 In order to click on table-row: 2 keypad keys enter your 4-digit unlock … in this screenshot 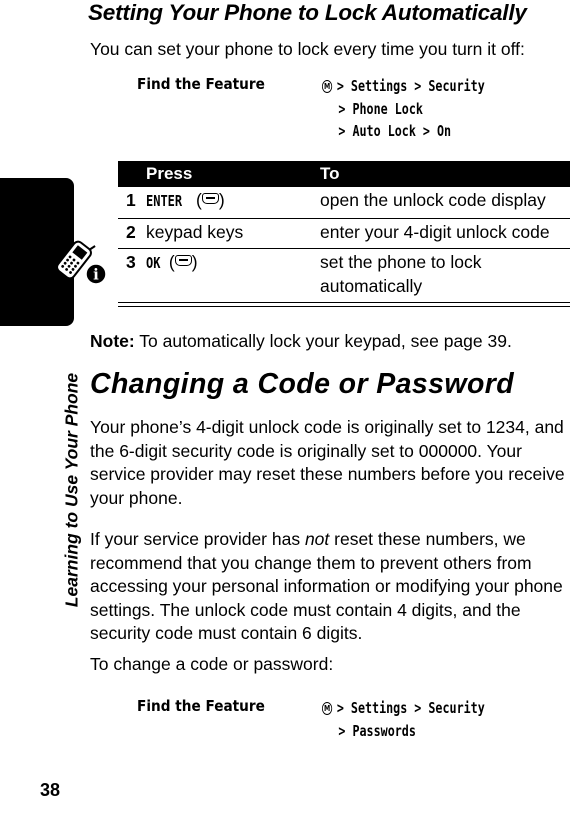, I will do `click(344, 234)`.